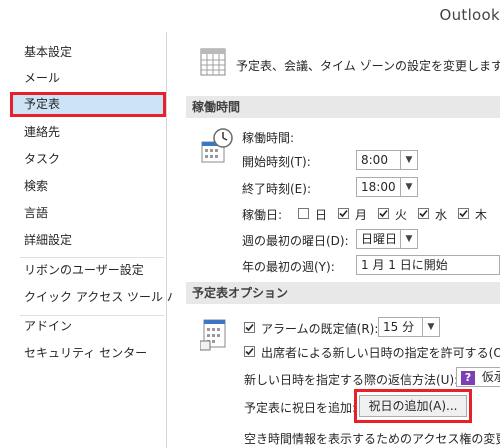 This screenshot has width=500, height=448. What do you see at coordinates (401, 215) in the screenshot?
I see `day-label-tuesday: 火` at bounding box center [401, 215].